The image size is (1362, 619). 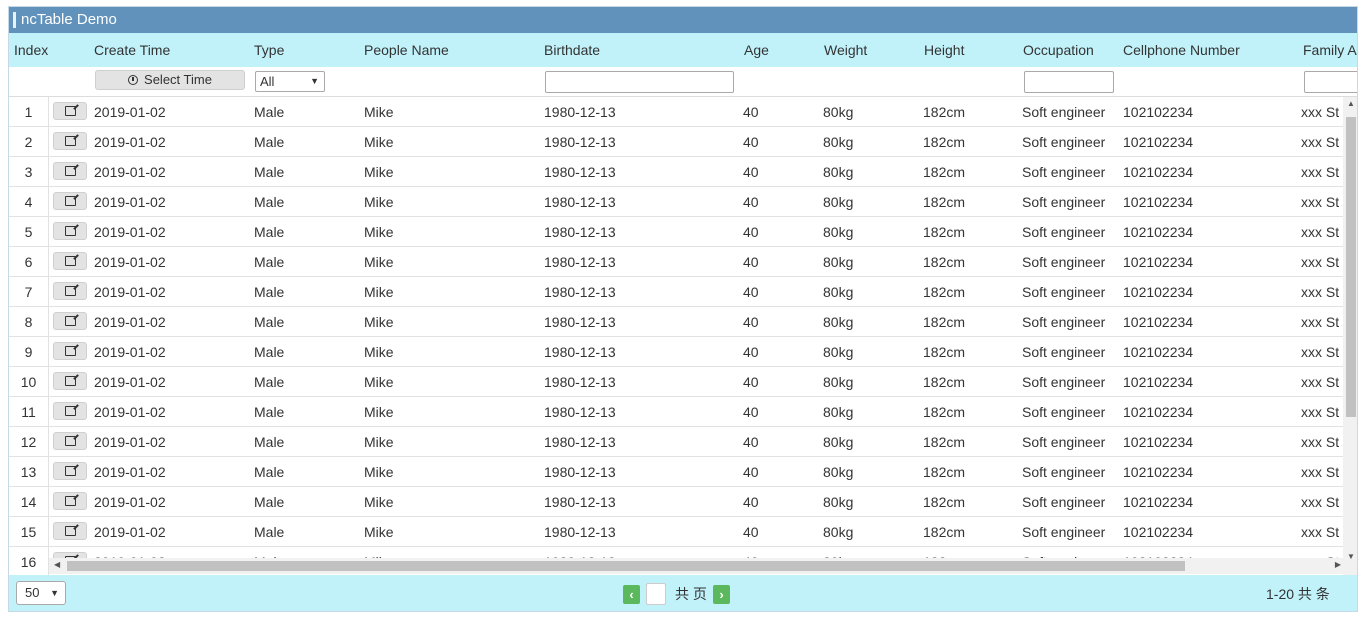 I want to click on horizontal-scroll-thumb, so click(x=626, y=566).